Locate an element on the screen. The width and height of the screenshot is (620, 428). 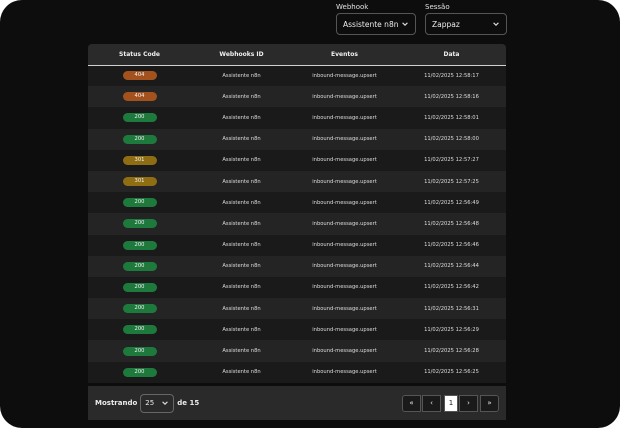
first-page-button: « is located at coordinates (411, 403).